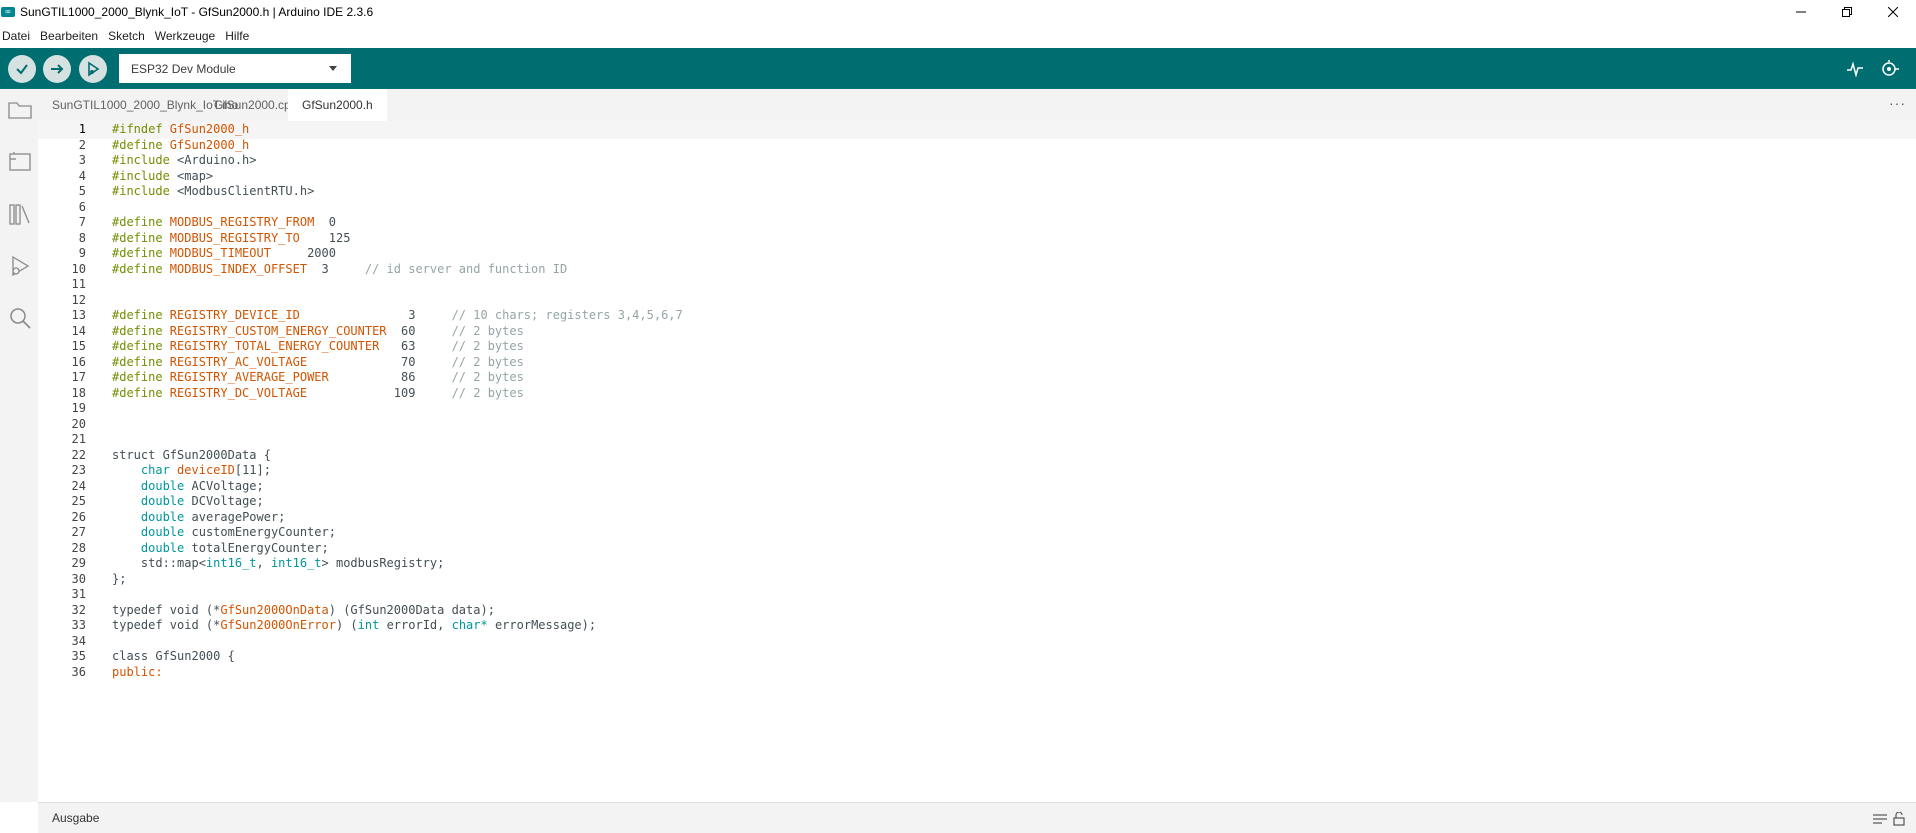 The height and width of the screenshot is (833, 1916). Describe the element at coordinates (82, 222) in the screenshot. I see `line-number: 7` at that location.